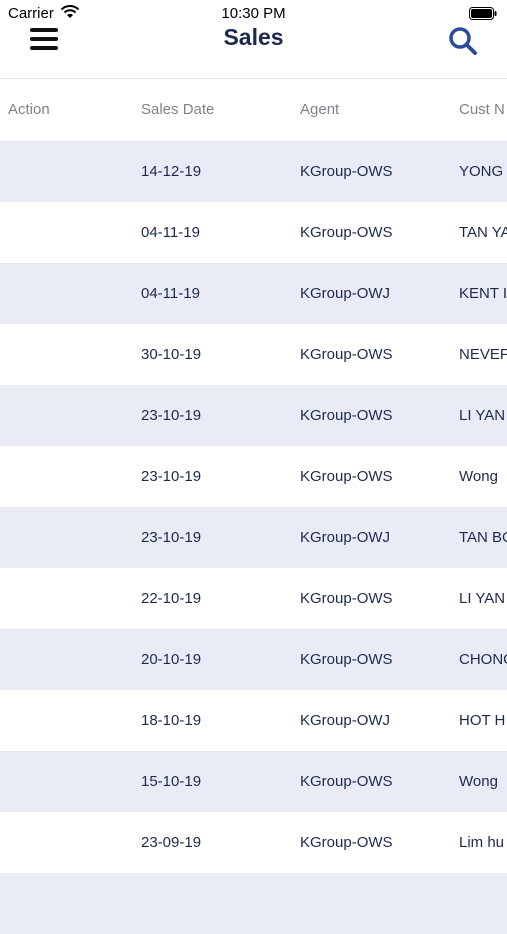 This screenshot has height=934, width=507. What do you see at coordinates (253, 232) in the screenshot?
I see `table-row: 04-11-19 KGroup-OWS TAN YA` at bounding box center [253, 232].